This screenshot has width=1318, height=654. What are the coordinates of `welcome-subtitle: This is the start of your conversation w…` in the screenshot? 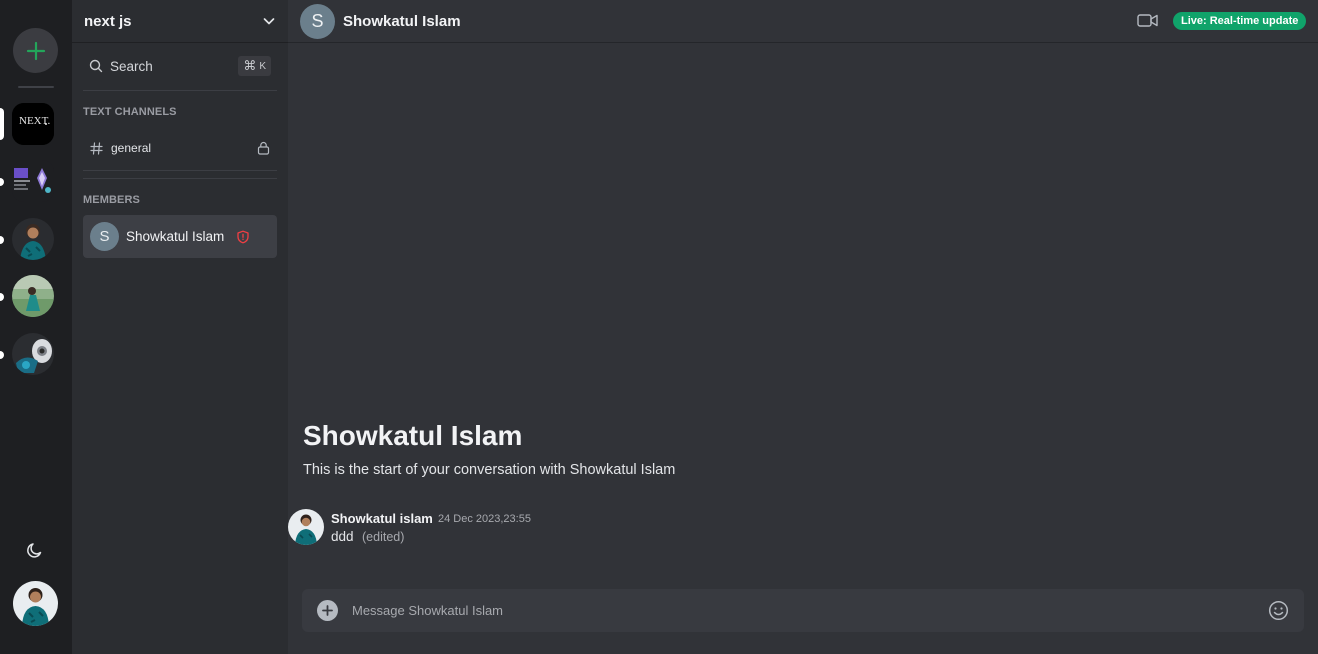 It's located at (489, 470).